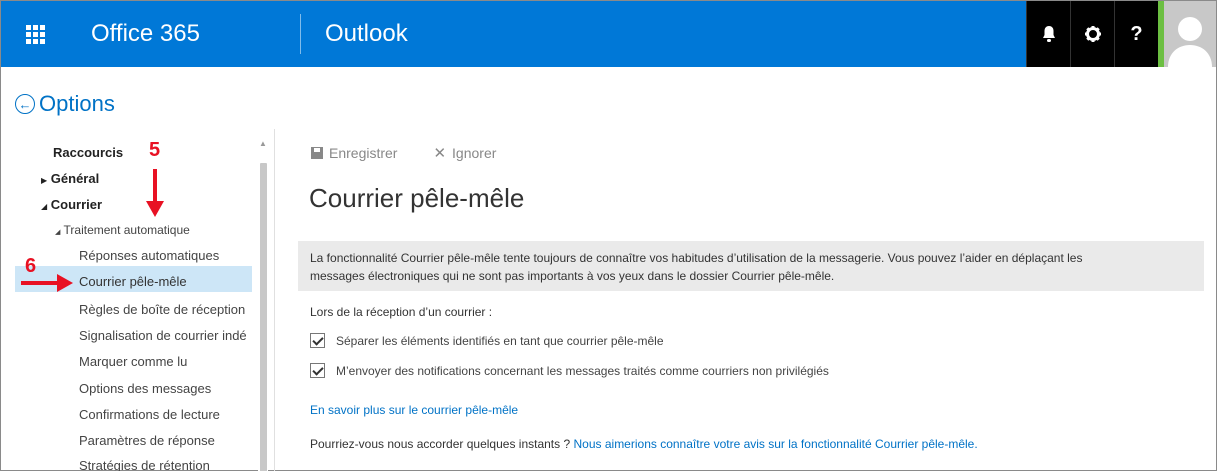  What do you see at coordinates (88, 152) in the screenshot?
I see `nav-shortcuts: Raccourcis` at bounding box center [88, 152].